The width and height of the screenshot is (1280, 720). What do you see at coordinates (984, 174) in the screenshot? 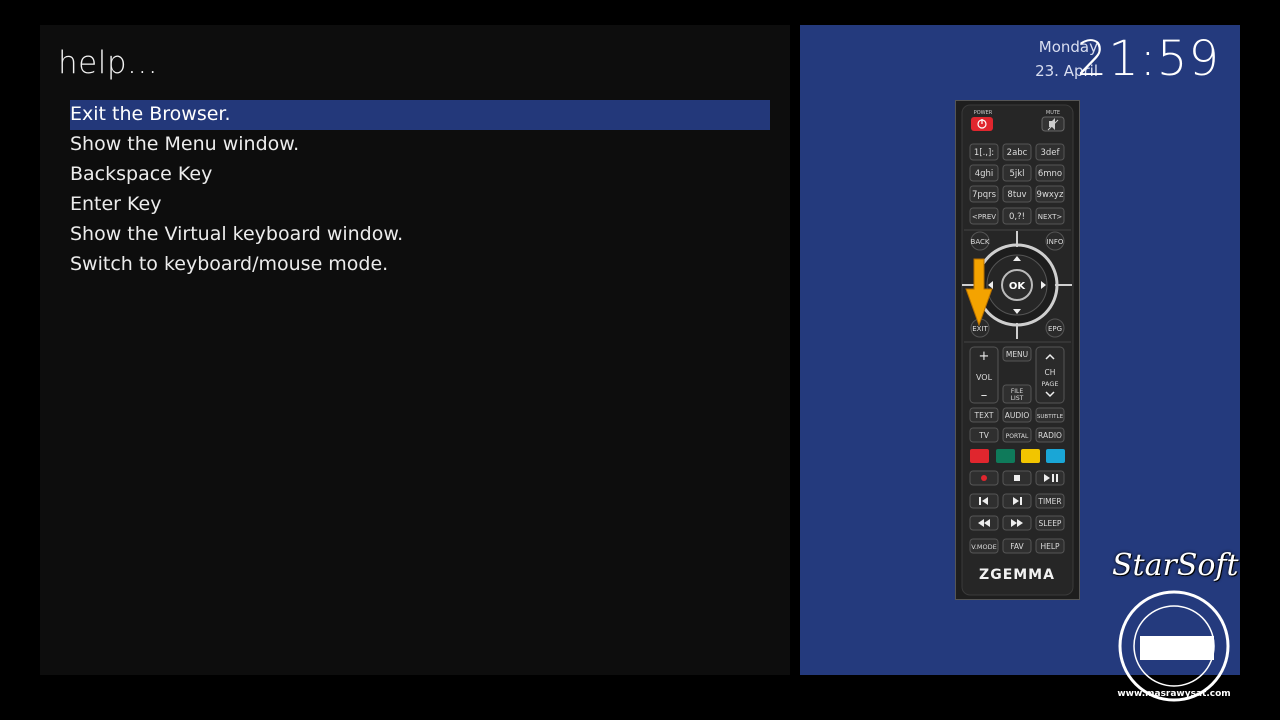
I see `key-4: 4ghi` at bounding box center [984, 174].